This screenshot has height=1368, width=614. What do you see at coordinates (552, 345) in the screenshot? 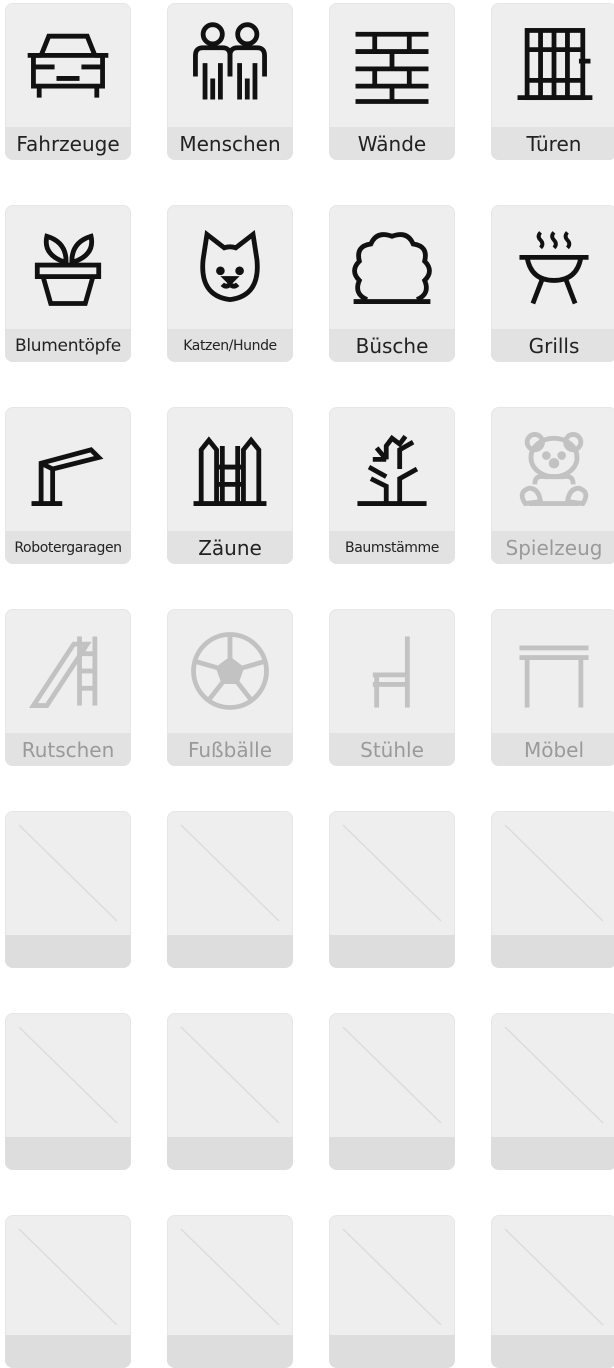
I see `tile-label: Grills` at bounding box center [552, 345].